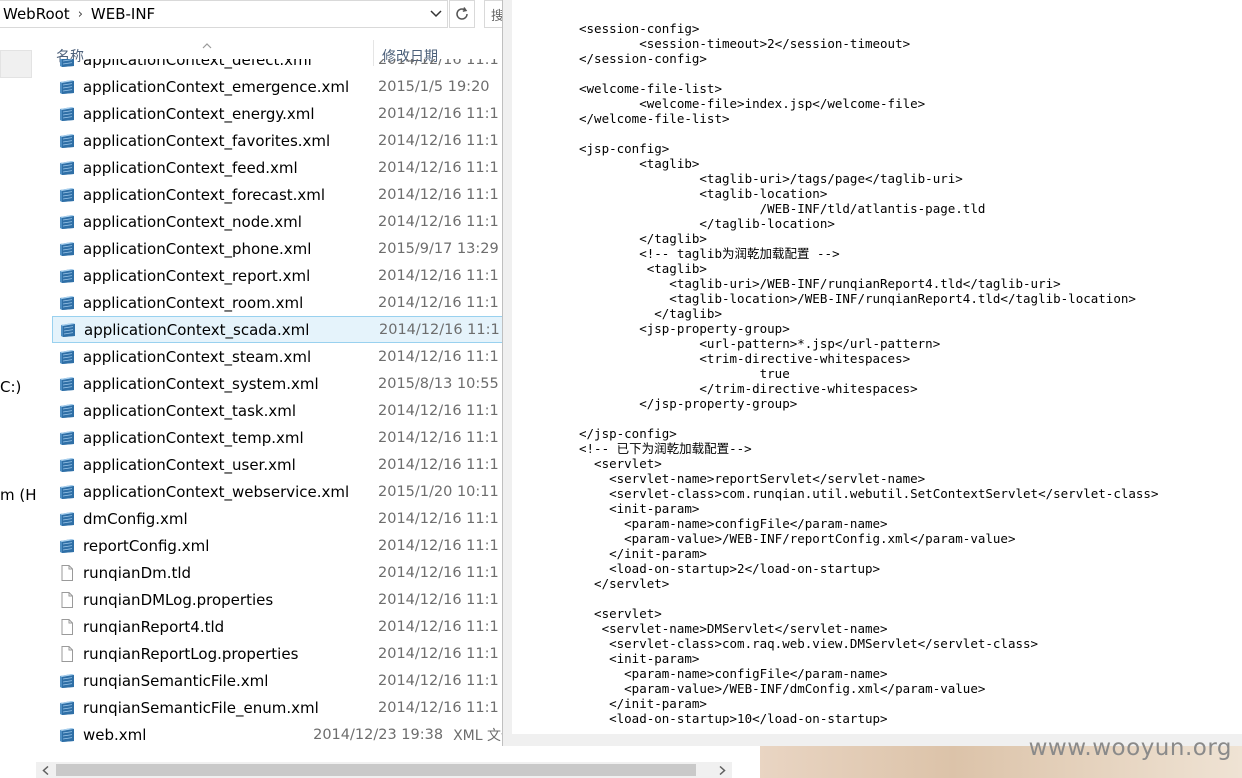  What do you see at coordinates (199, 113) in the screenshot?
I see `file-name: applicationContext_energy.xml` at bounding box center [199, 113].